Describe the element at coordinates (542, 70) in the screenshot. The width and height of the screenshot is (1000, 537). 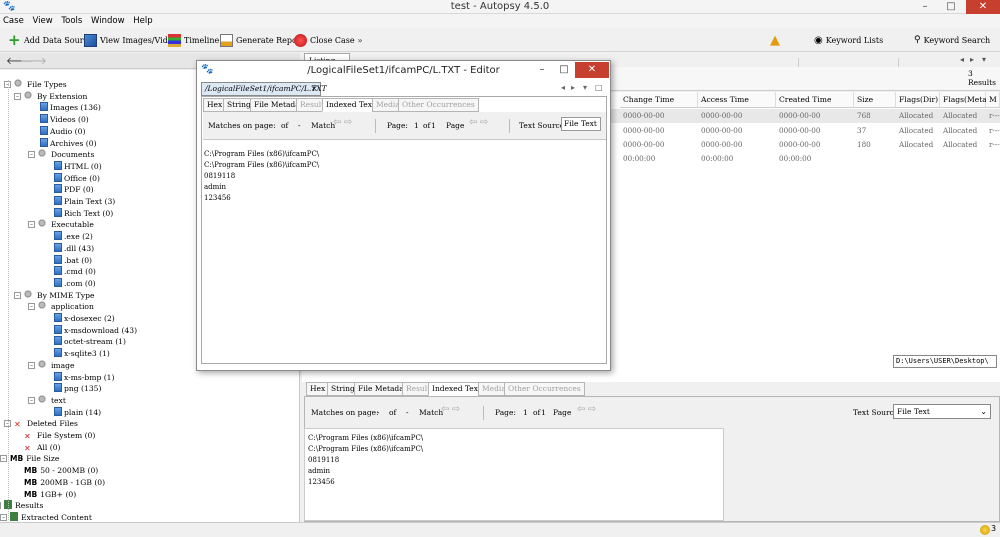
I see `editor-minimize-button: –` at that location.